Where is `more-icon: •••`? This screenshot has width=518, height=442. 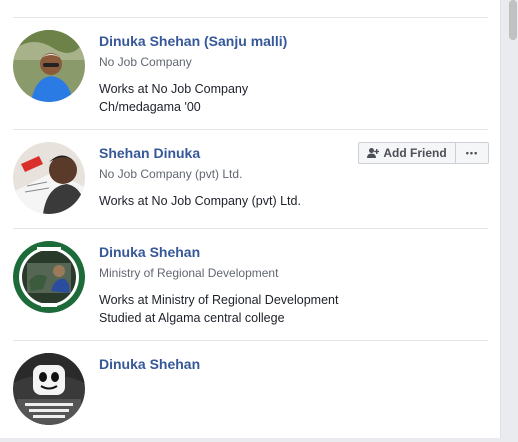
more-icon: ••• is located at coordinates (472, 153).